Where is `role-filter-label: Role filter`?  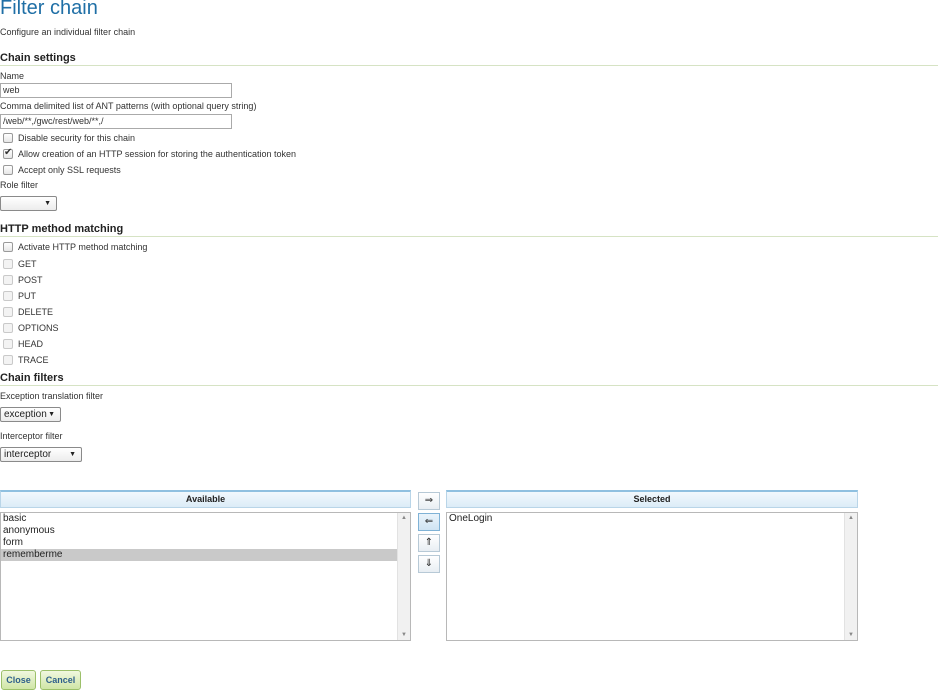 role-filter-label: Role filter is located at coordinates (19, 185).